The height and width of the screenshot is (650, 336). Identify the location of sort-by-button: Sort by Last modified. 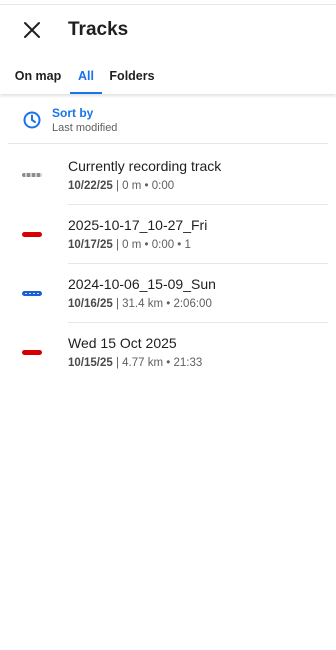
(168, 122).